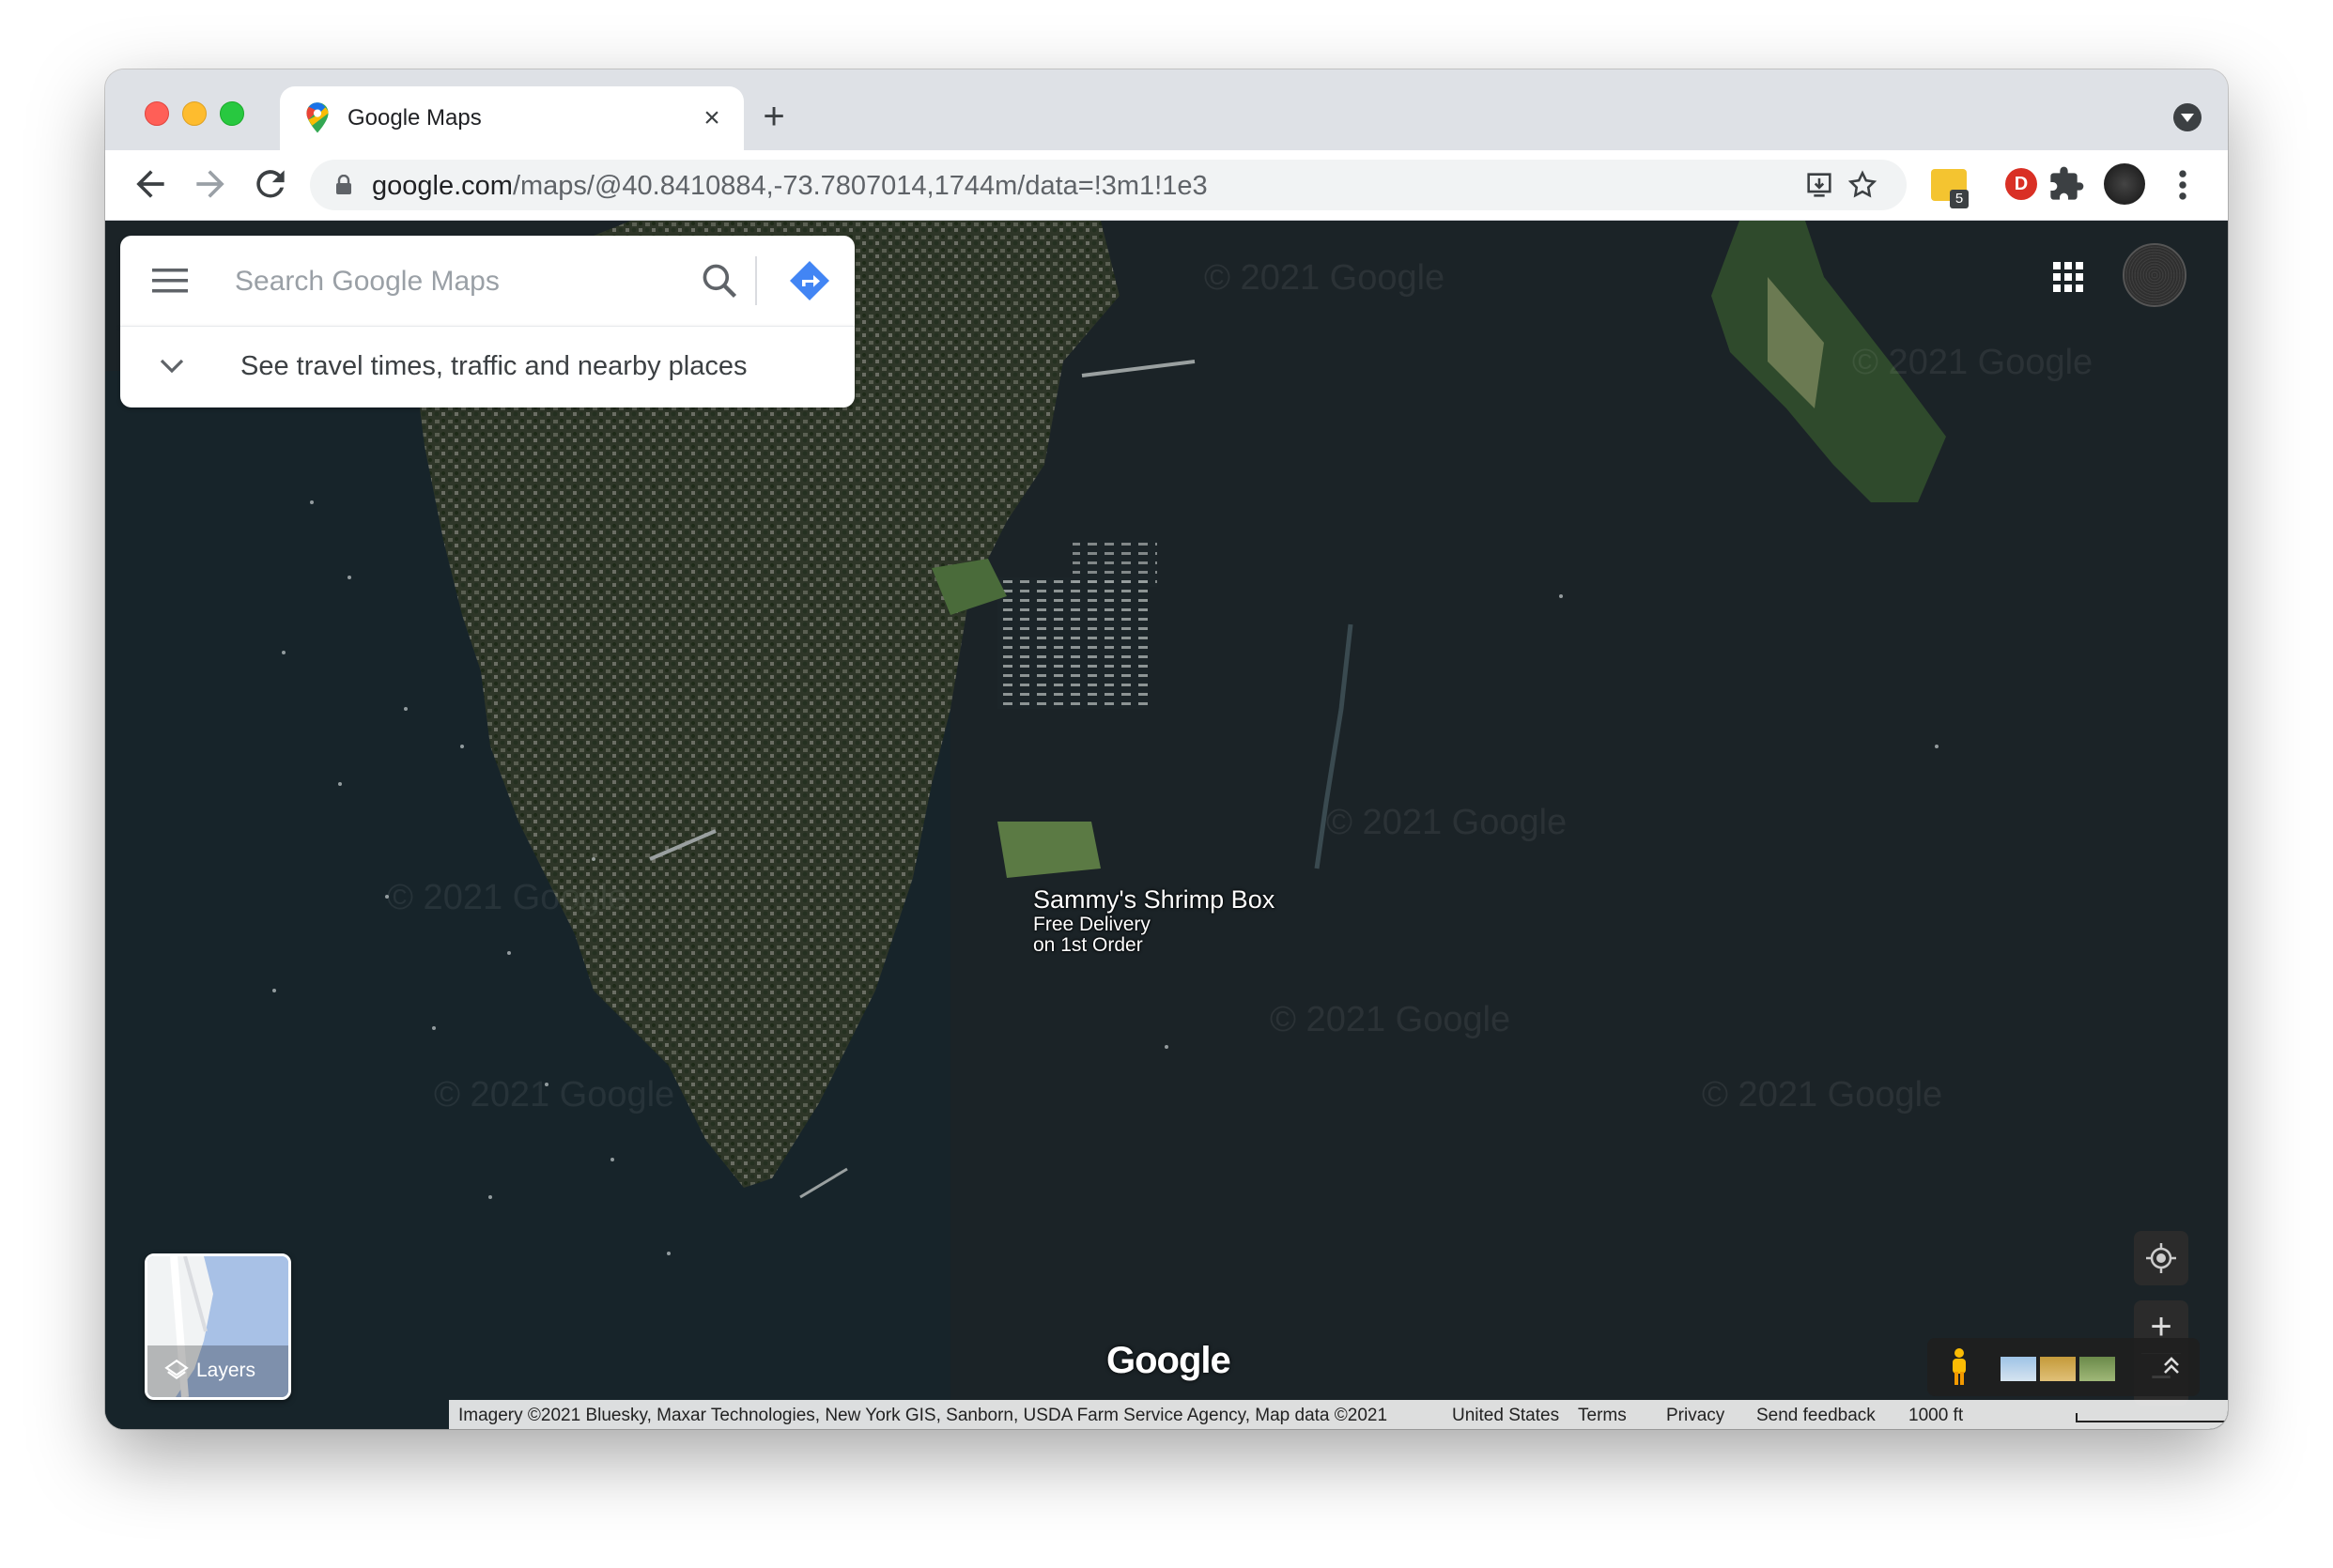  Describe the element at coordinates (317, 118) in the screenshot. I see `google-maps-favicon-icon` at that location.